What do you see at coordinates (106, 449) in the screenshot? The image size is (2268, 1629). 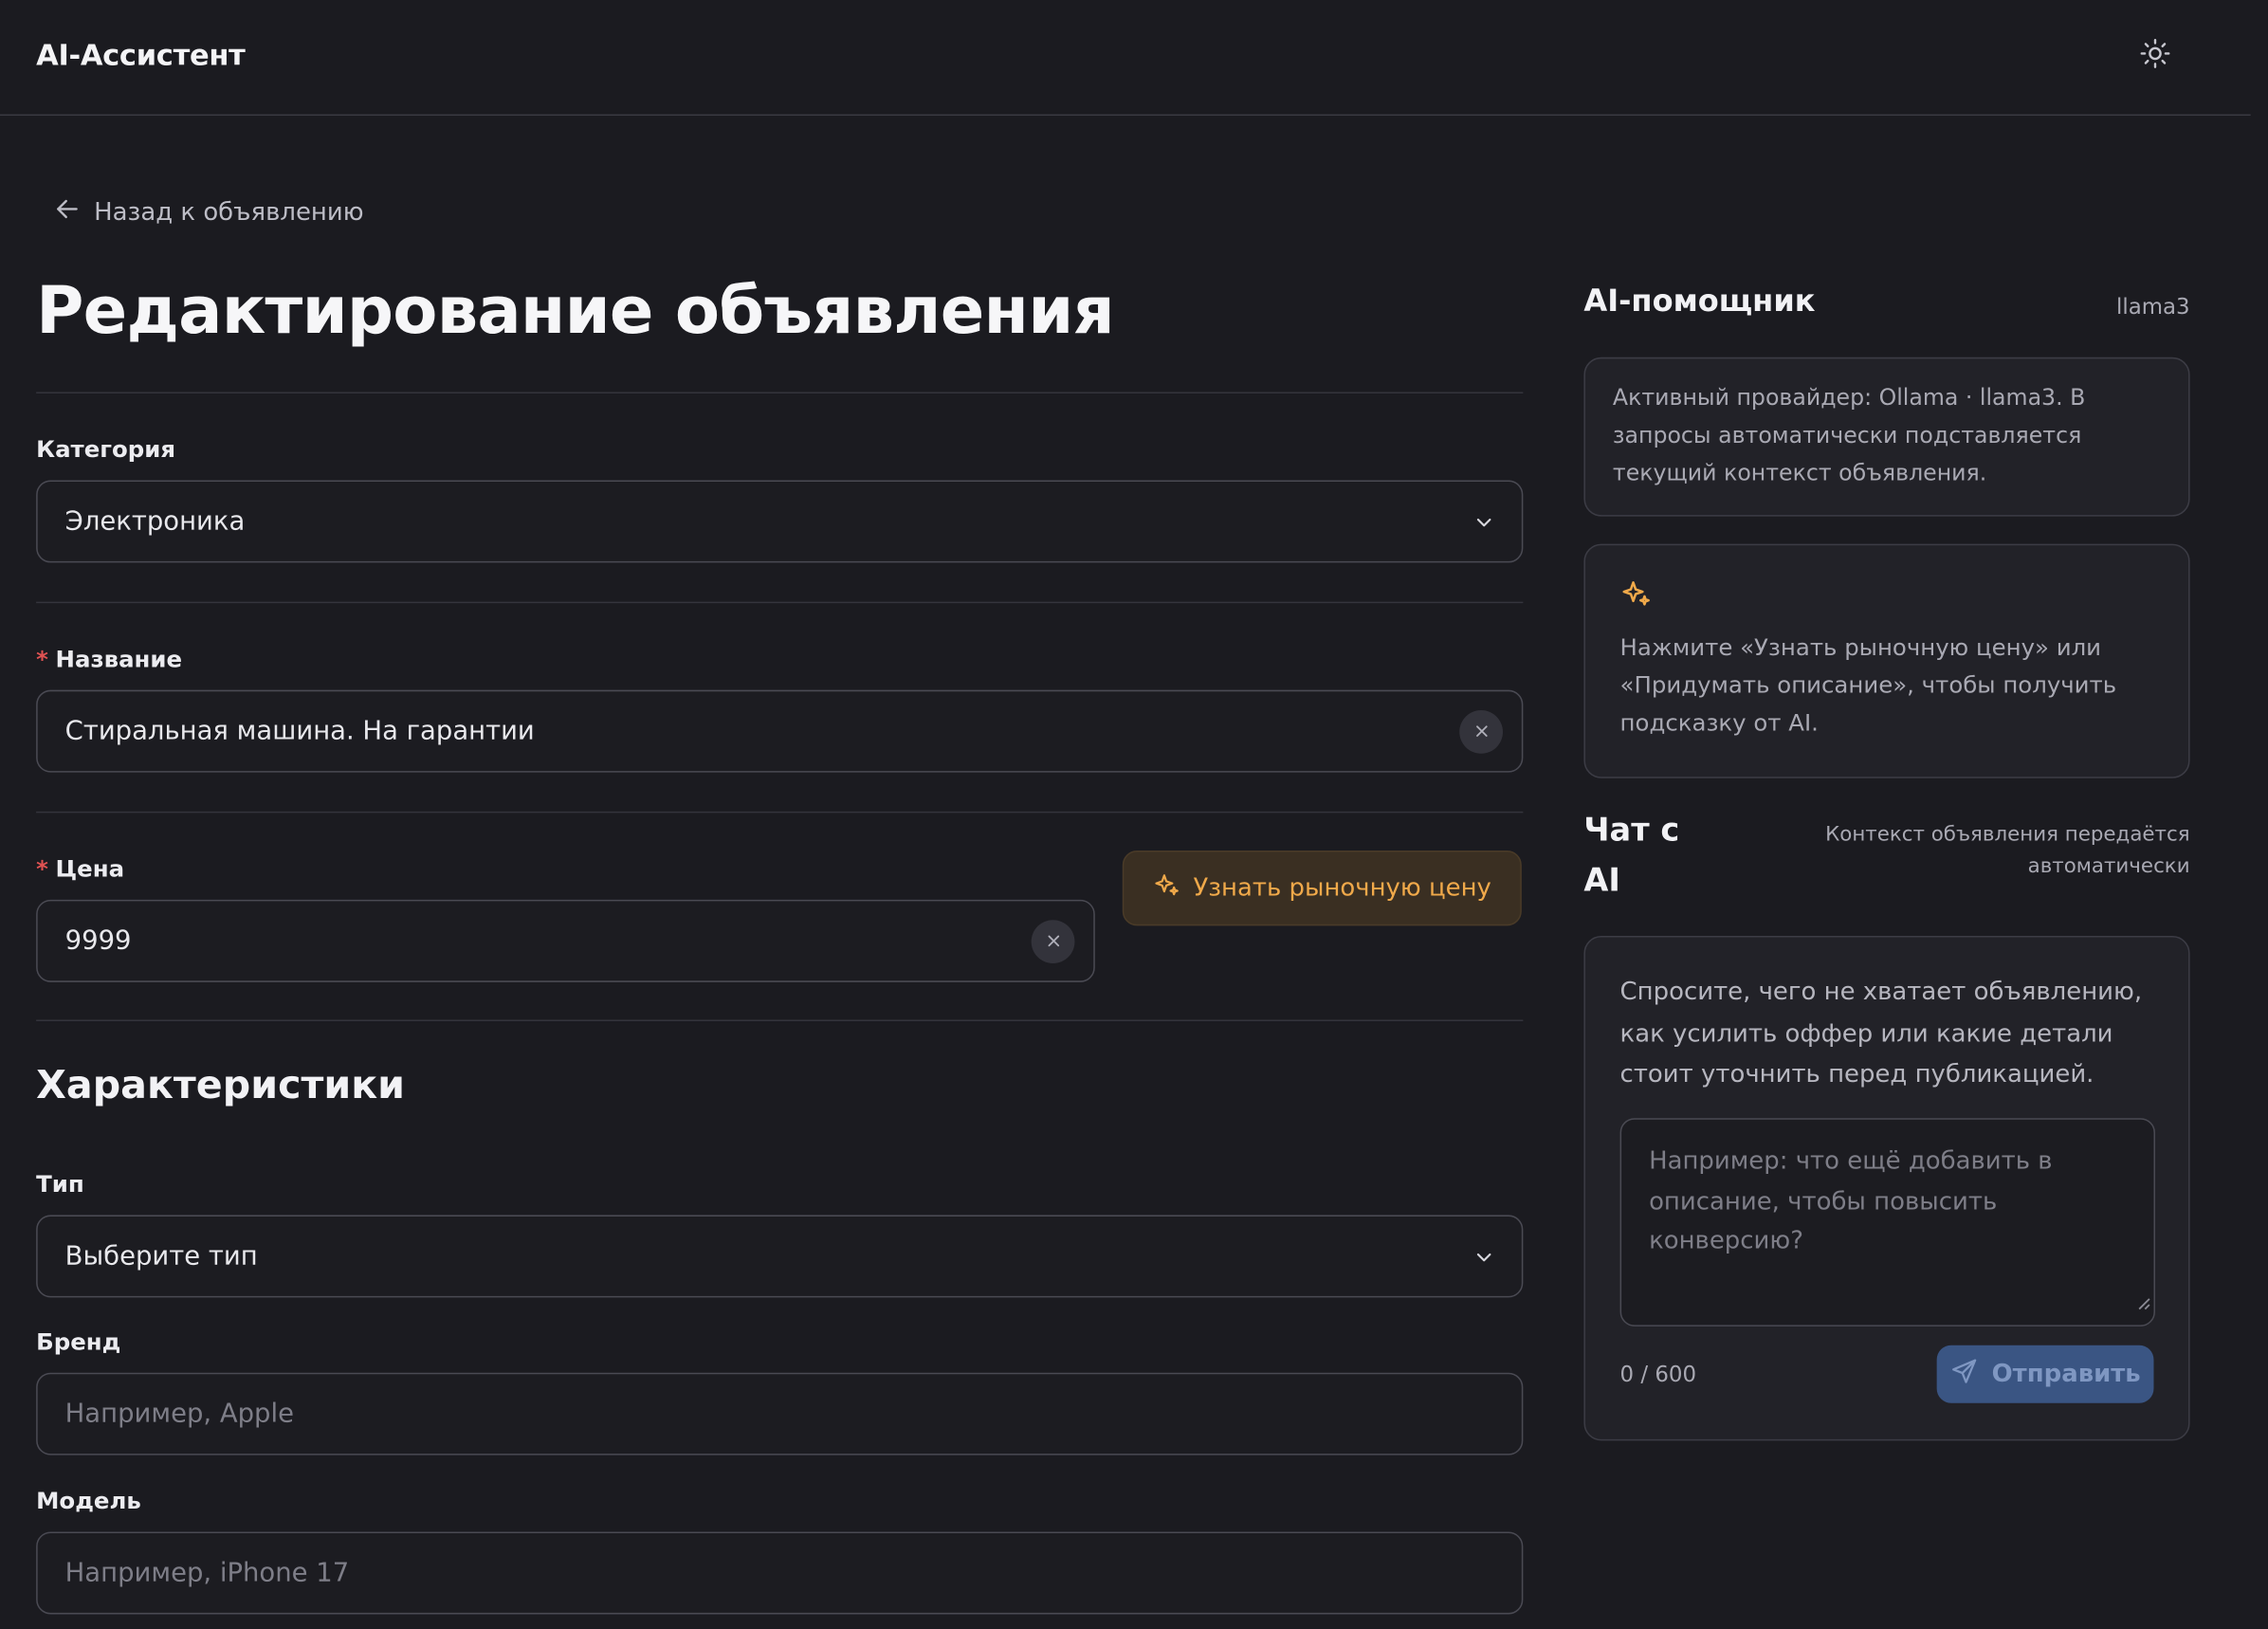 I see `category-label: Категория` at bounding box center [106, 449].